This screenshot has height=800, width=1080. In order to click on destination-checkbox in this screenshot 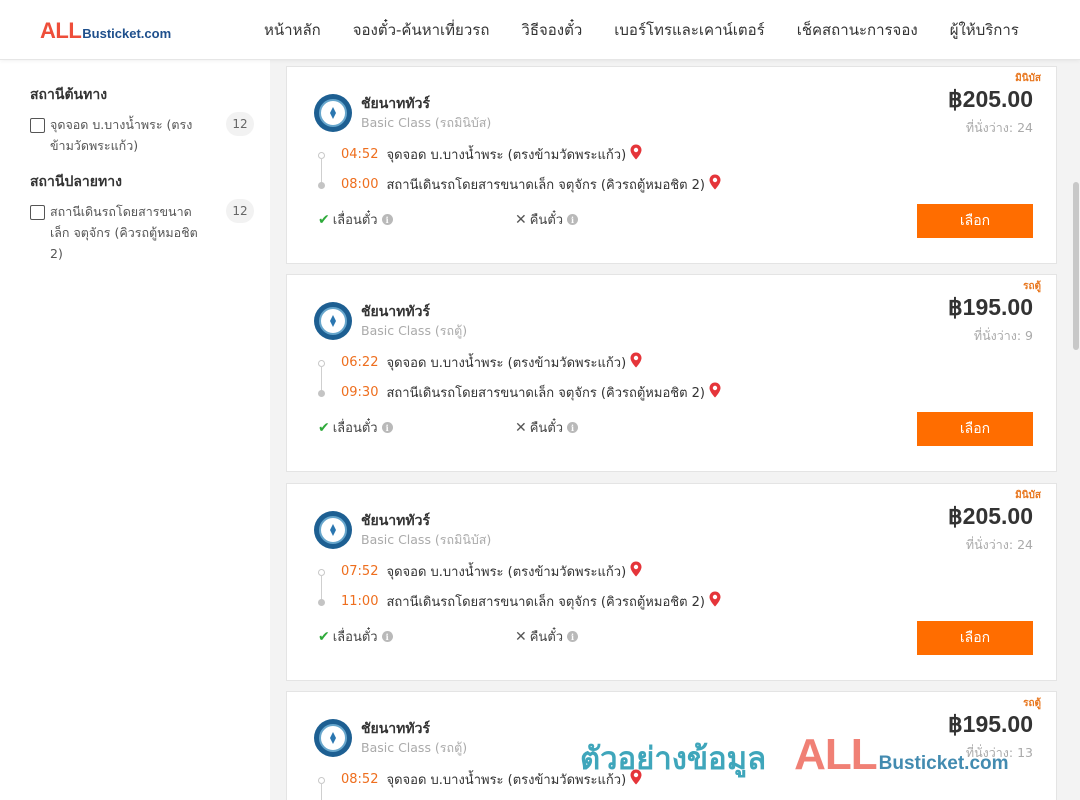, I will do `click(37, 212)`.